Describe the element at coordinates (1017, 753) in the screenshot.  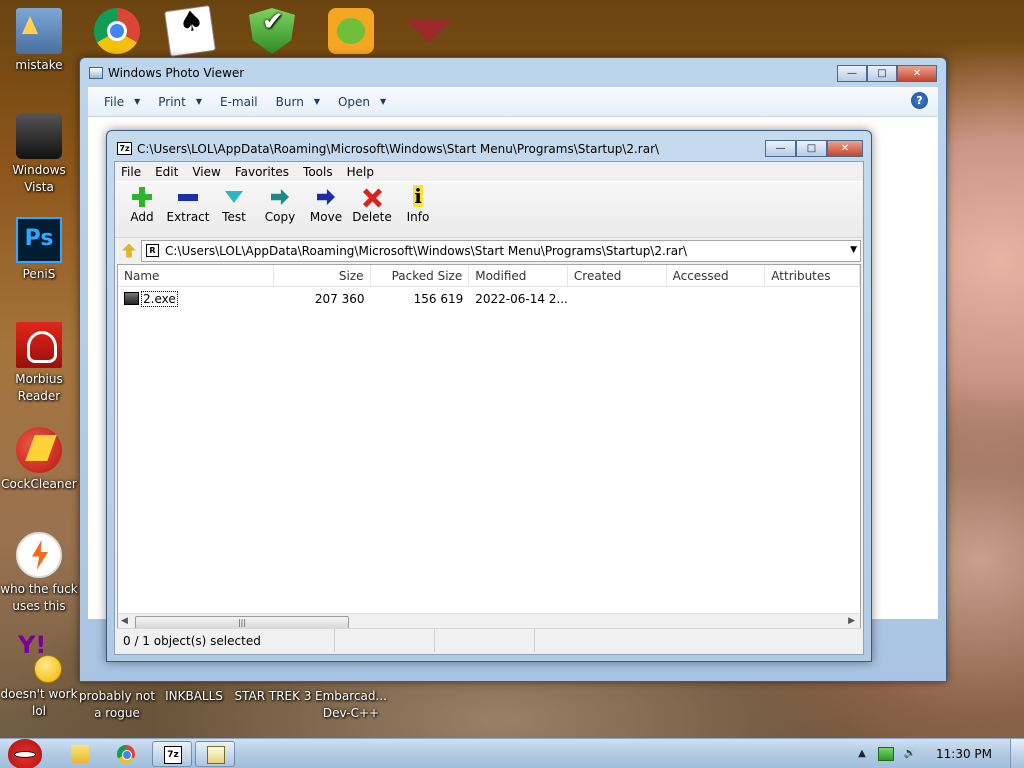
I see `show-desktop-button` at that location.